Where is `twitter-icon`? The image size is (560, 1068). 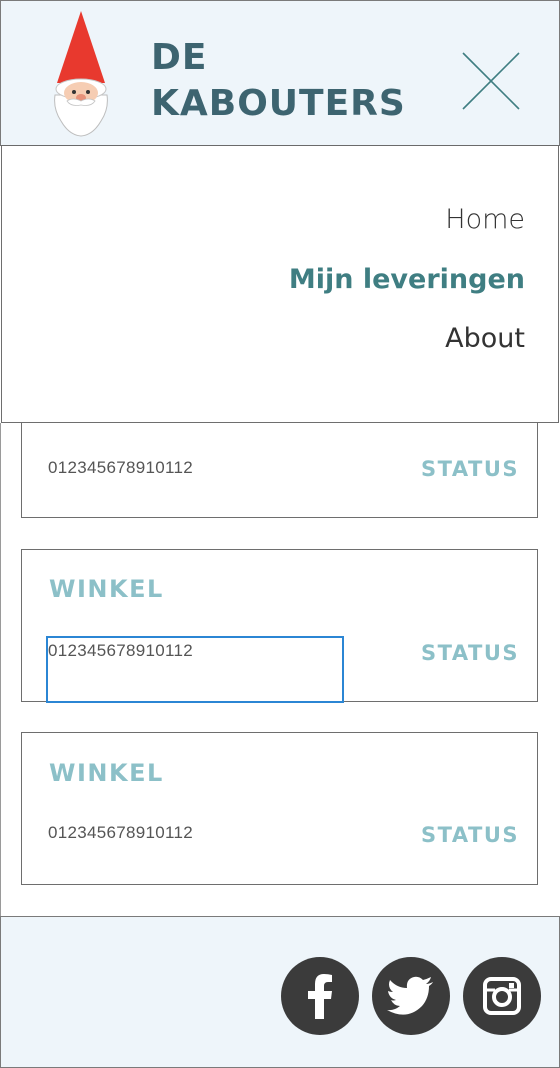
twitter-icon is located at coordinates (411, 996).